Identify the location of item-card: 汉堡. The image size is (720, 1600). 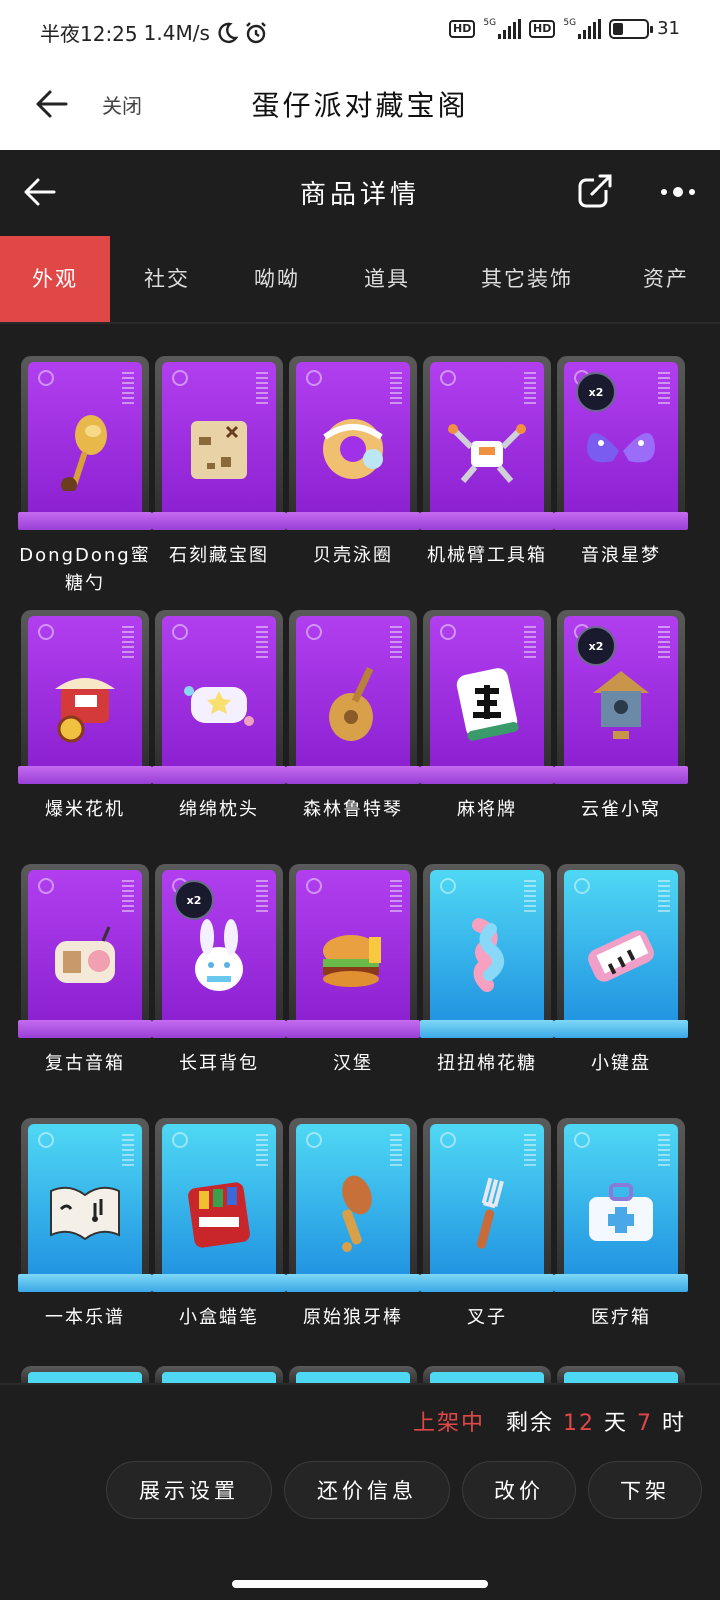
(353, 971).